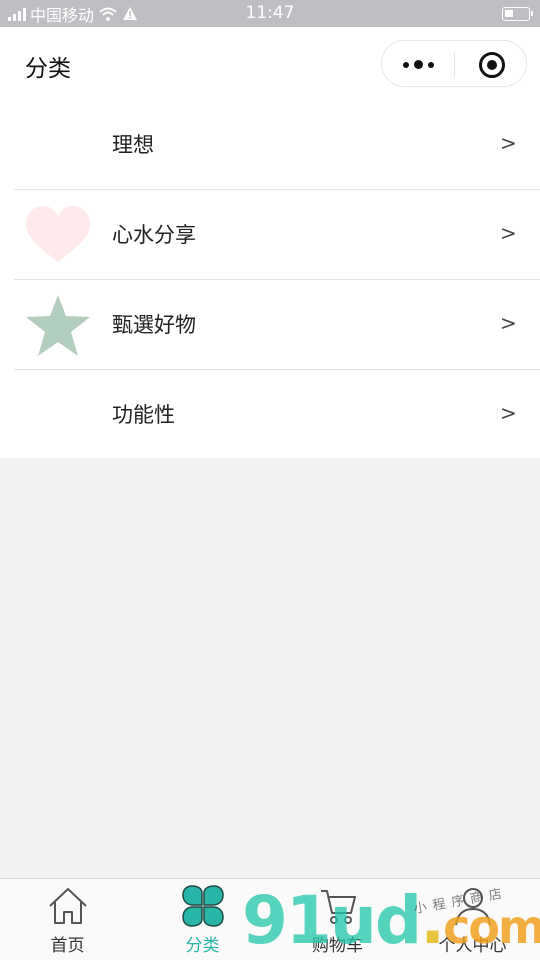 The height and width of the screenshot is (960, 540). I want to click on category-label: 理想, so click(133, 145).